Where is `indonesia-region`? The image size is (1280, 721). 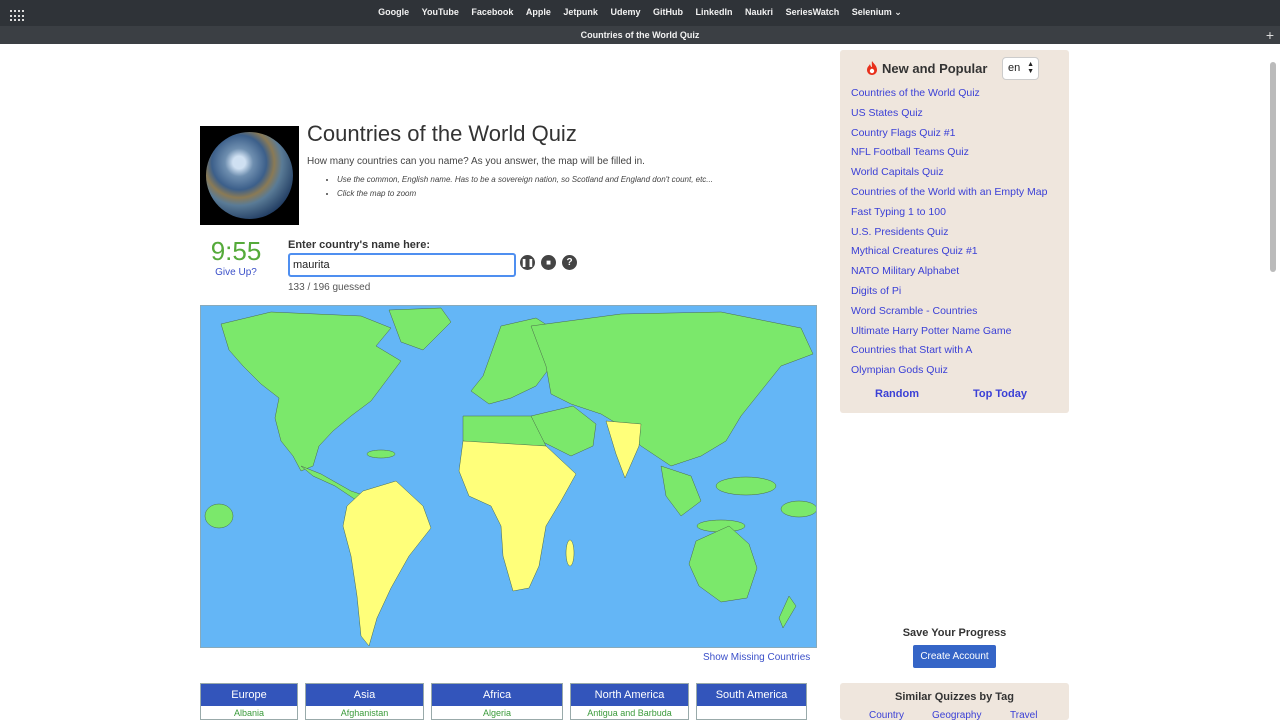
indonesia-region is located at coordinates (746, 486).